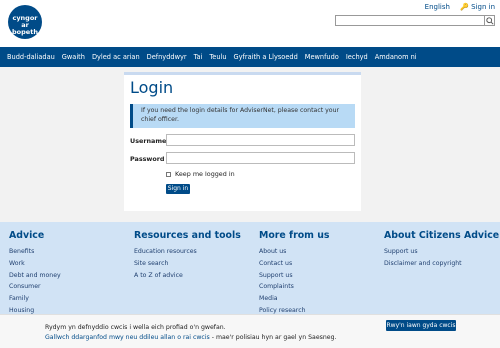 The height and width of the screenshot is (348, 500). I want to click on citizens-advice-logo: cyngor ar bopeth, so click(25, 22).